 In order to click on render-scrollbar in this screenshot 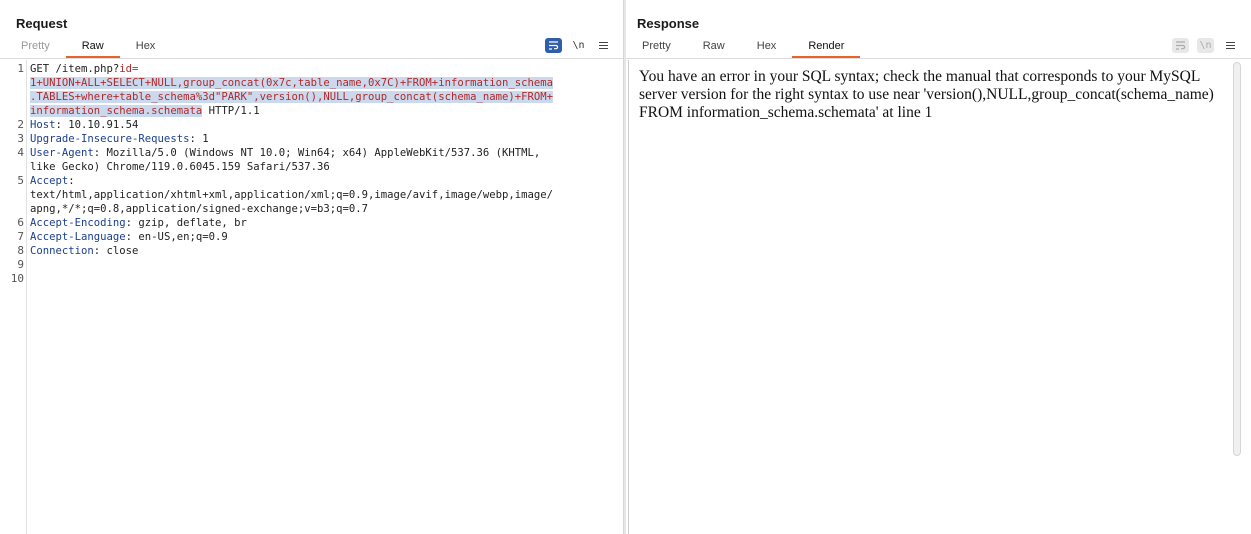, I will do `click(1237, 259)`.